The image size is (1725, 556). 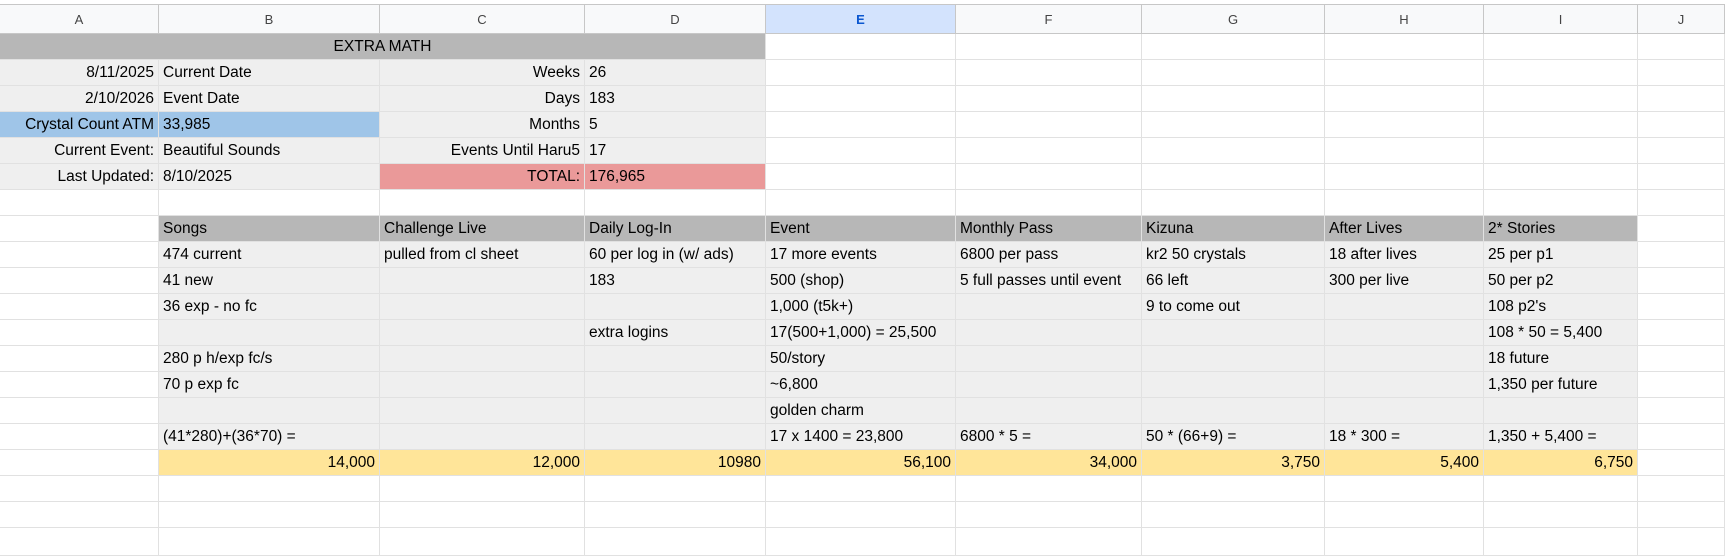 I want to click on table-header-6: Kizuna, so click(x=1233, y=229).